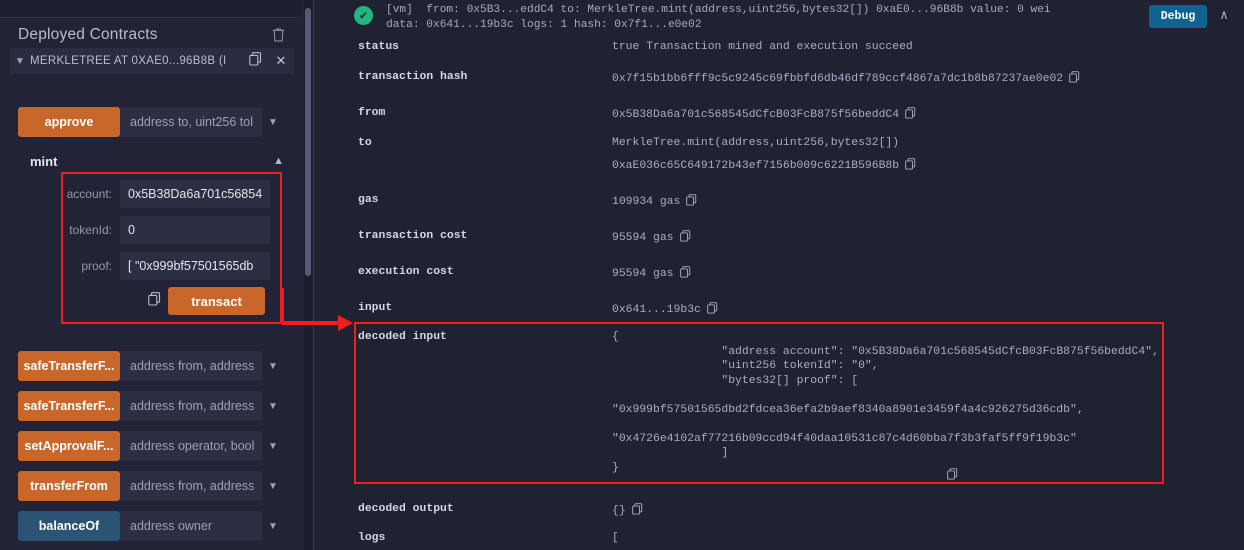 The width and height of the screenshot is (1244, 550). What do you see at coordinates (372, 538) in the screenshot?
I see `row-label: logs` at bounding box center [372, 538].